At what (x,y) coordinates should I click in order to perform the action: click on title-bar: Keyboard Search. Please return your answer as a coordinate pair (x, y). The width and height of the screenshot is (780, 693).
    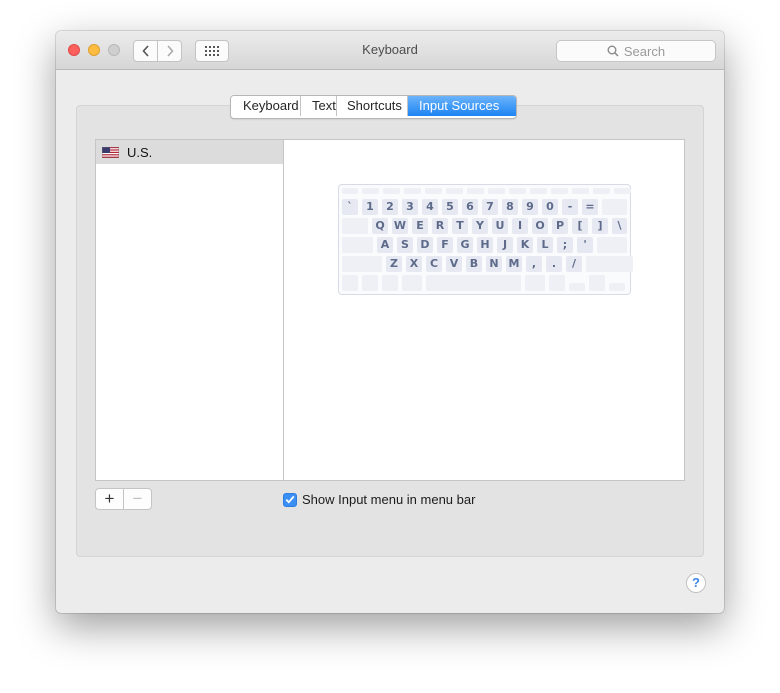
    Looking at the image, I should click on (390, 50).